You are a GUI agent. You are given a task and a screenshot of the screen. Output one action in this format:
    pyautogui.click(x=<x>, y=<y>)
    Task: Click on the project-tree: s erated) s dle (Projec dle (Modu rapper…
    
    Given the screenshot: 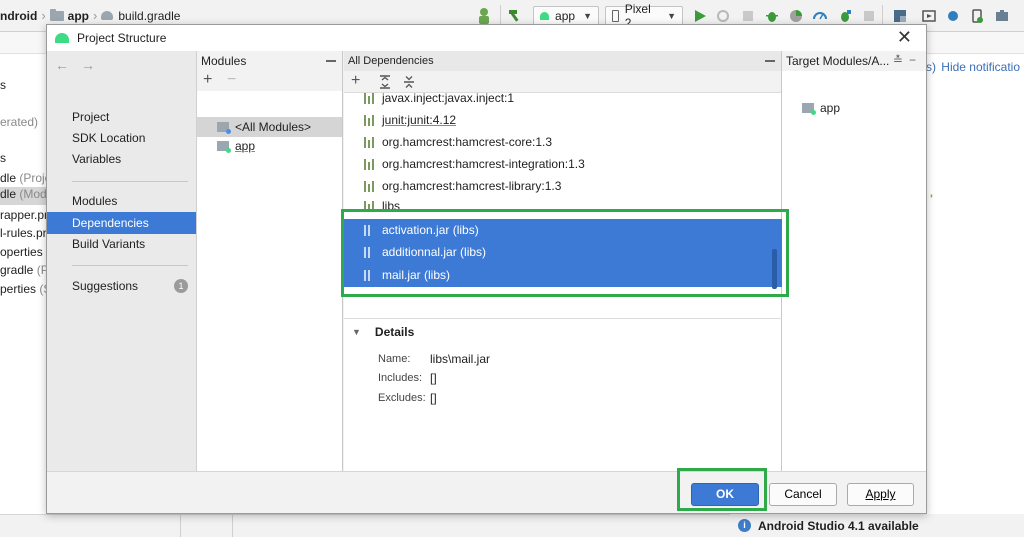 What is the action you would take?
    pyautogui.click(x=23, y=295)
    